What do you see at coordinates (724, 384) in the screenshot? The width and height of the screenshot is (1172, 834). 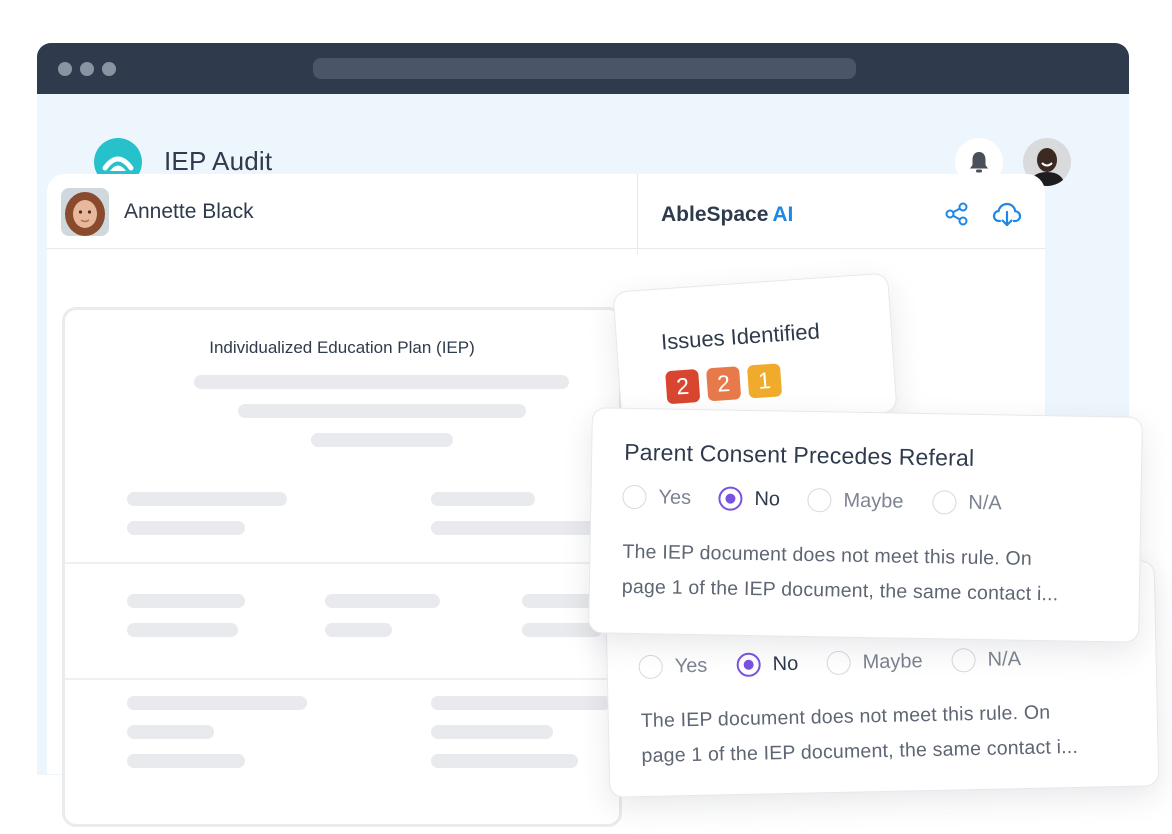 I see `issue-badge-medium: 2` at bounding box center [724, 384].